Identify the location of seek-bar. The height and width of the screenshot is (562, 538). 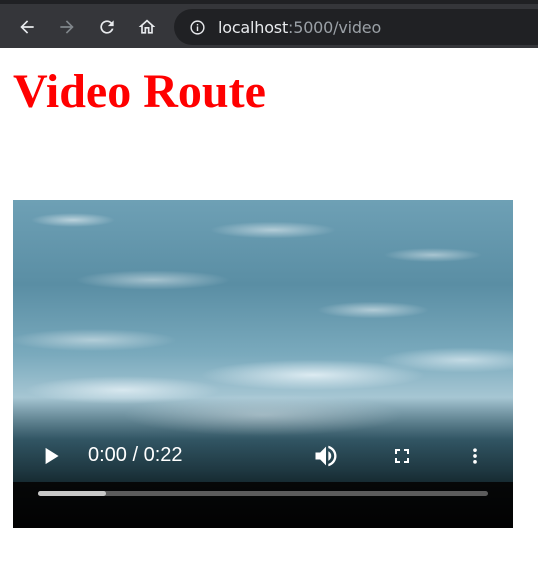
(263, 493).